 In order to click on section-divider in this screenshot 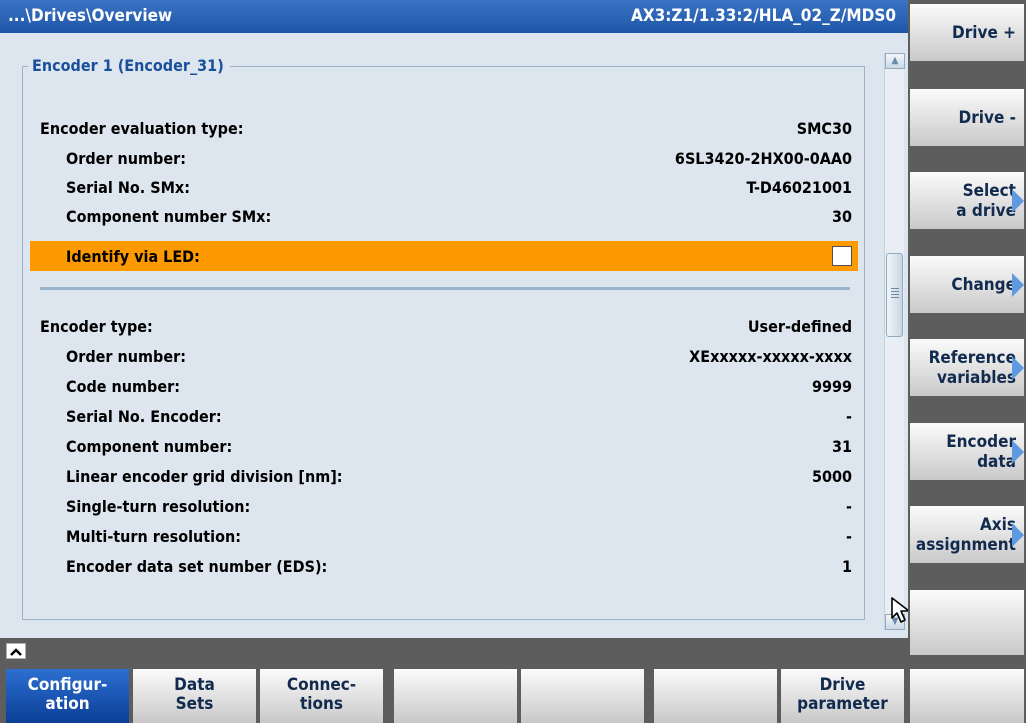, I will do `click(445, 288)`.